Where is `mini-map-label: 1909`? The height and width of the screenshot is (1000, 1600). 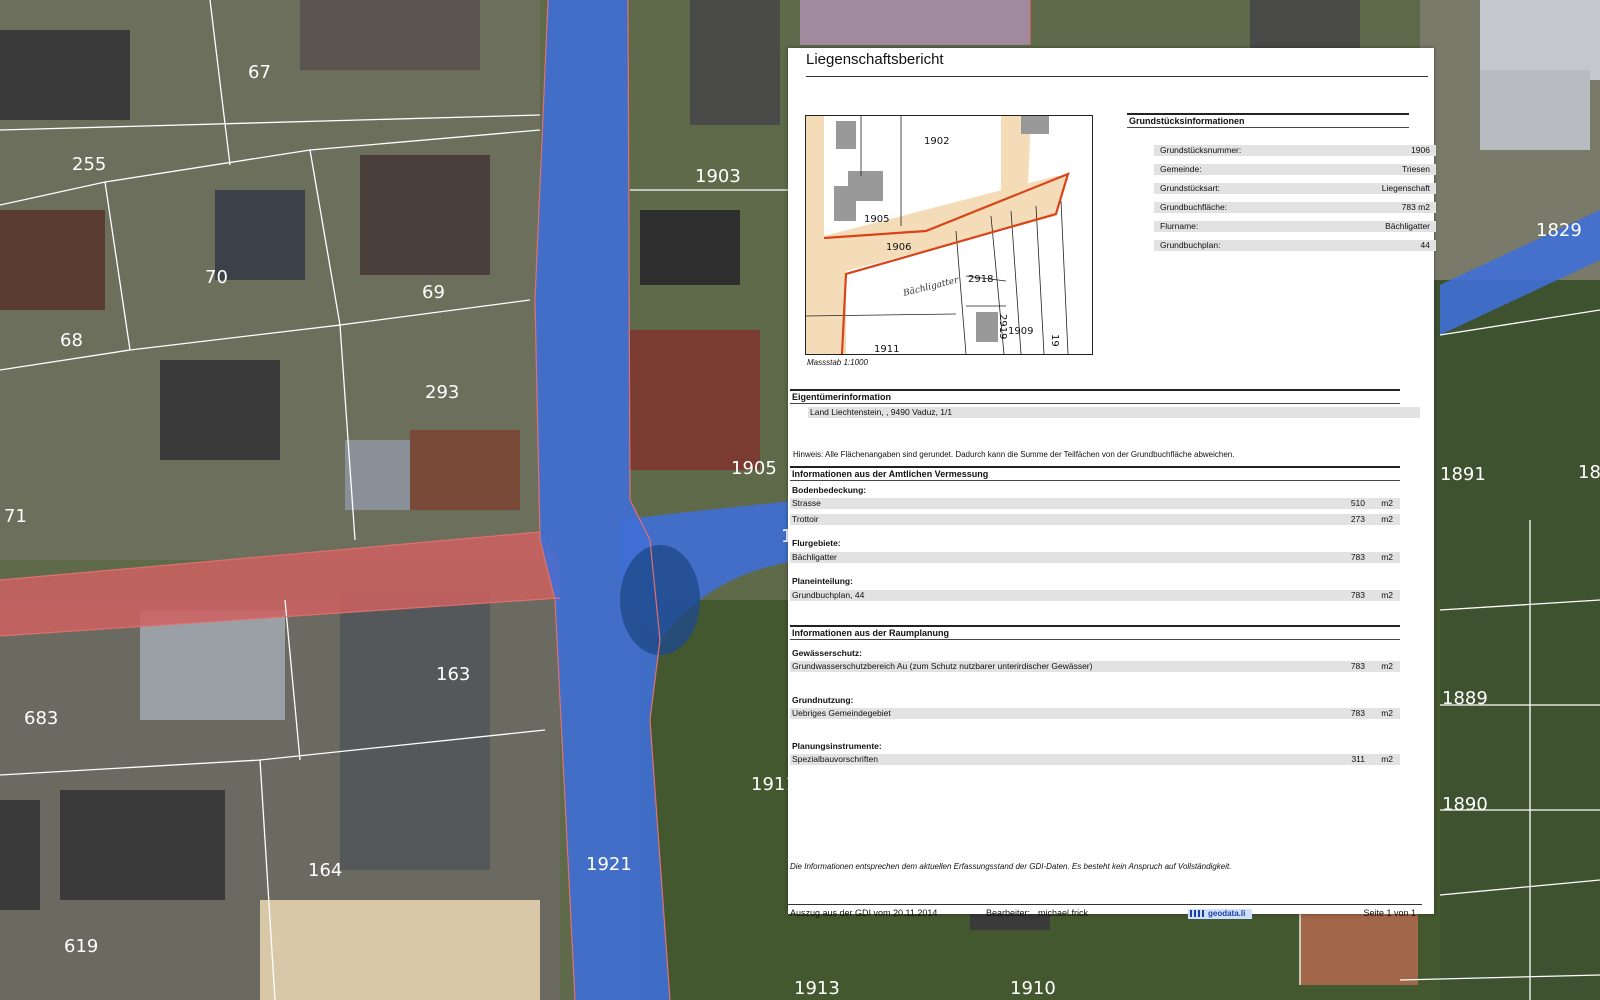 mini-map-label: 1909 is located at coordinates (1020, 331).